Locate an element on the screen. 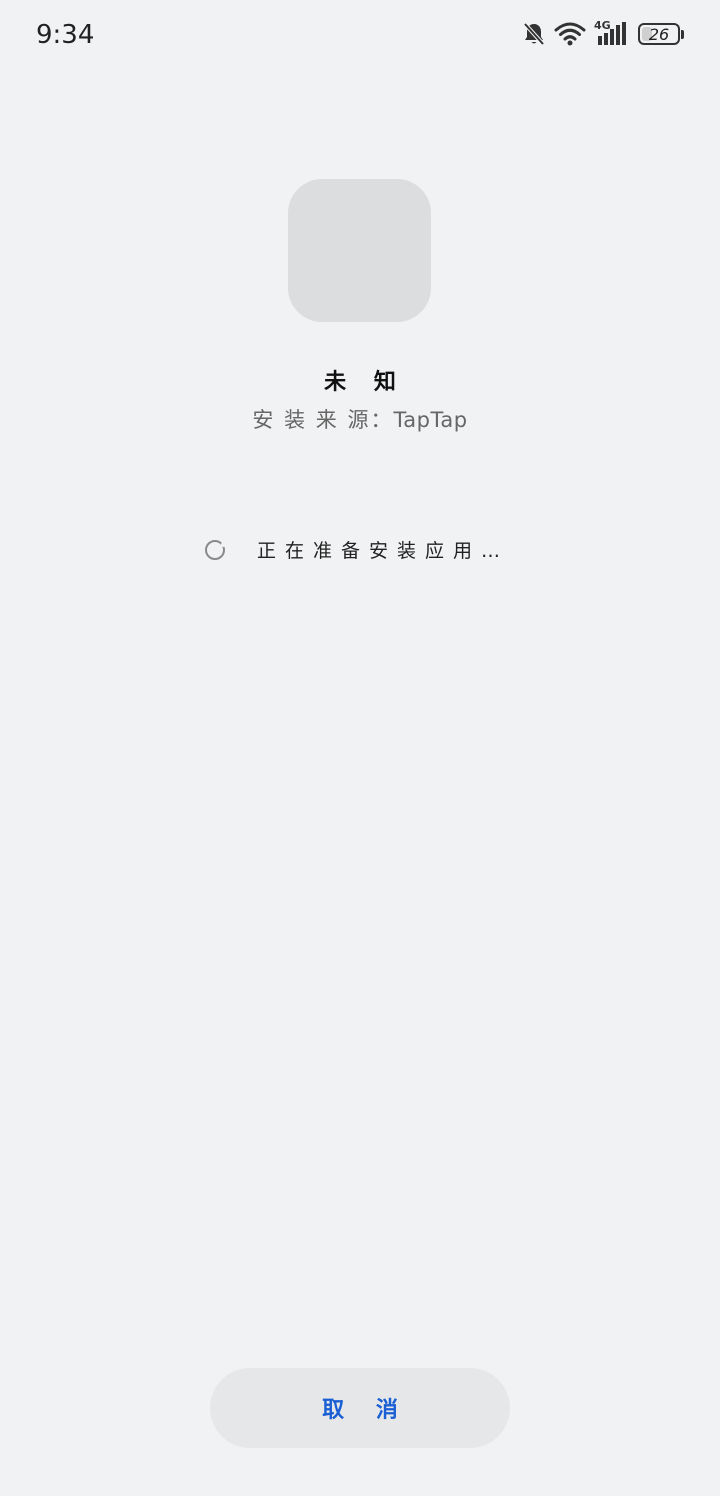 The image size is (720, 1496). status-time: 9:34 is located at coordinates (65, 35).